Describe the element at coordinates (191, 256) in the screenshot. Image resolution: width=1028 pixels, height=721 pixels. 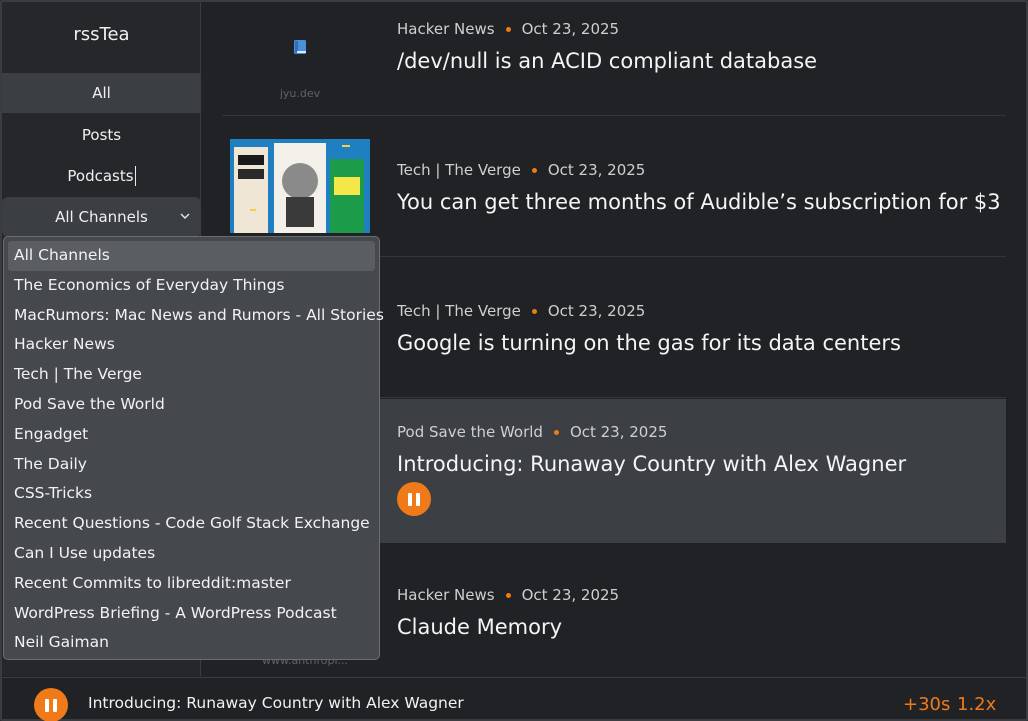
I see `dropdown-option: All Channels` at that location.